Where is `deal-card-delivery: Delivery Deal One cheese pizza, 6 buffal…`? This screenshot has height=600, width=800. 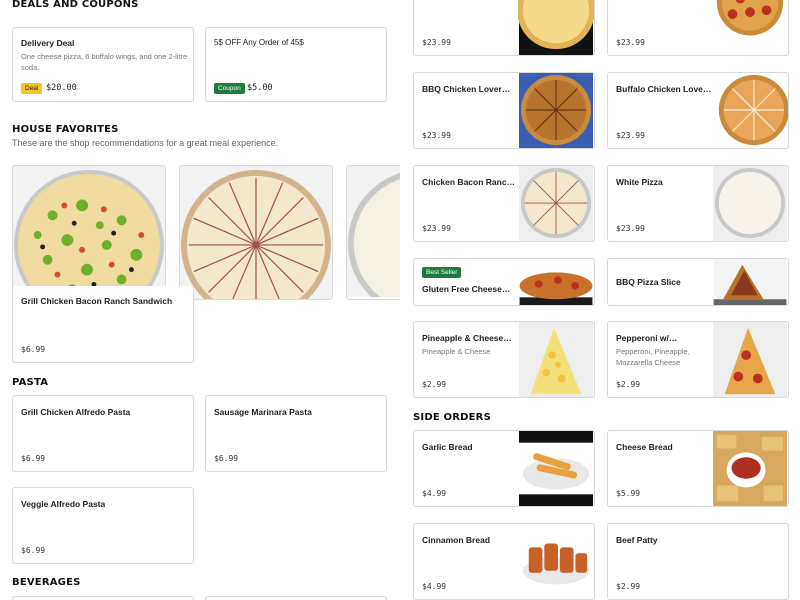 deal-card-delivery: Delivery Deal One cheese pizza, 6 buffal… is located at coordinates (103, 64).